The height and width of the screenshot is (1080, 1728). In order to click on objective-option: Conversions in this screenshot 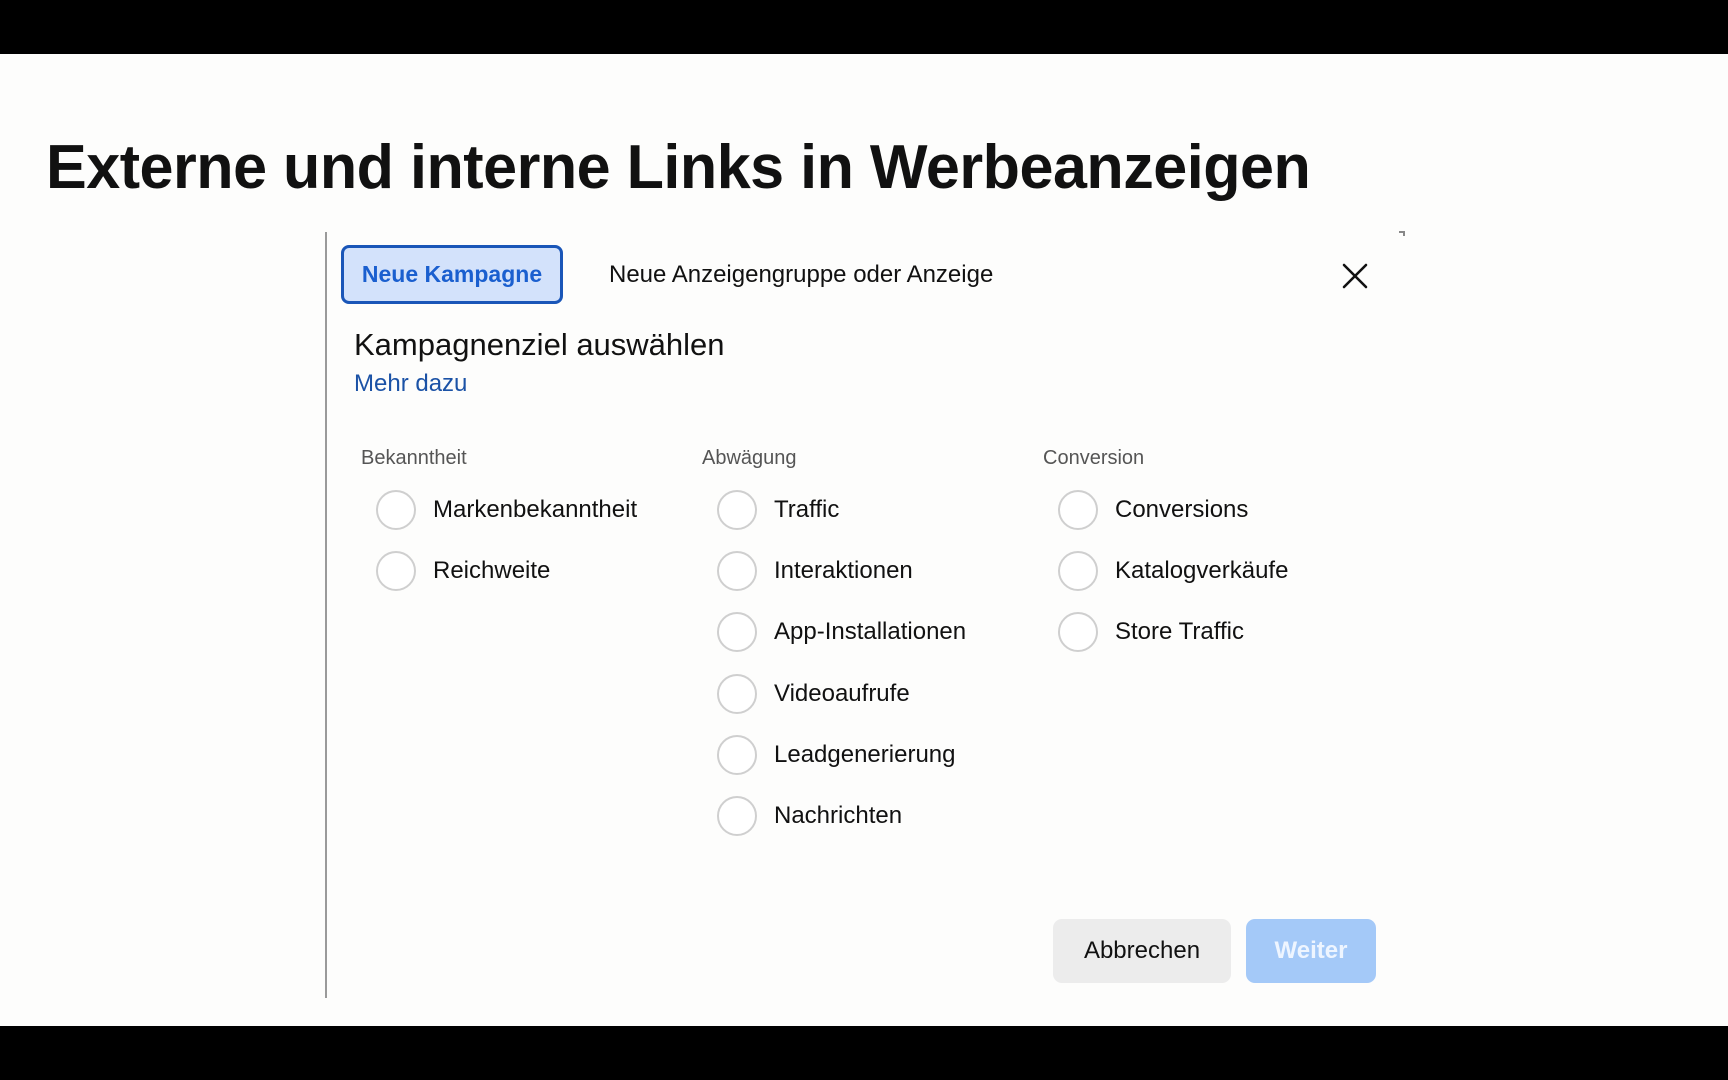, I will do `click(1146, 510)`.